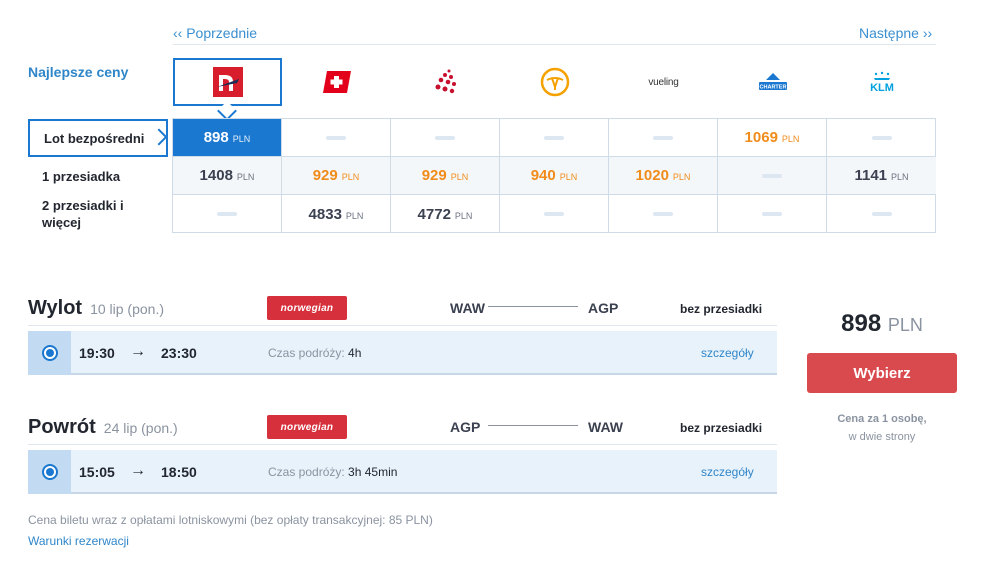  What do you see at coordinates (882, 437) in the screenshot?
I see `price-note-line2: w dwie strony` at bounding box center [882, 437].